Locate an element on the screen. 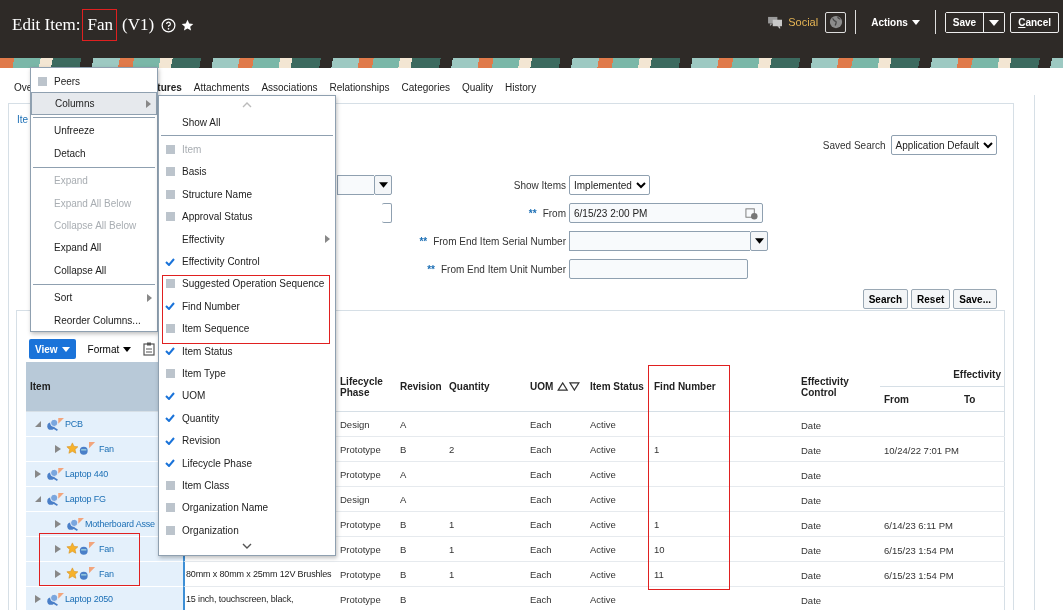  scroll-up-icon is located at coordinates (247, 105).